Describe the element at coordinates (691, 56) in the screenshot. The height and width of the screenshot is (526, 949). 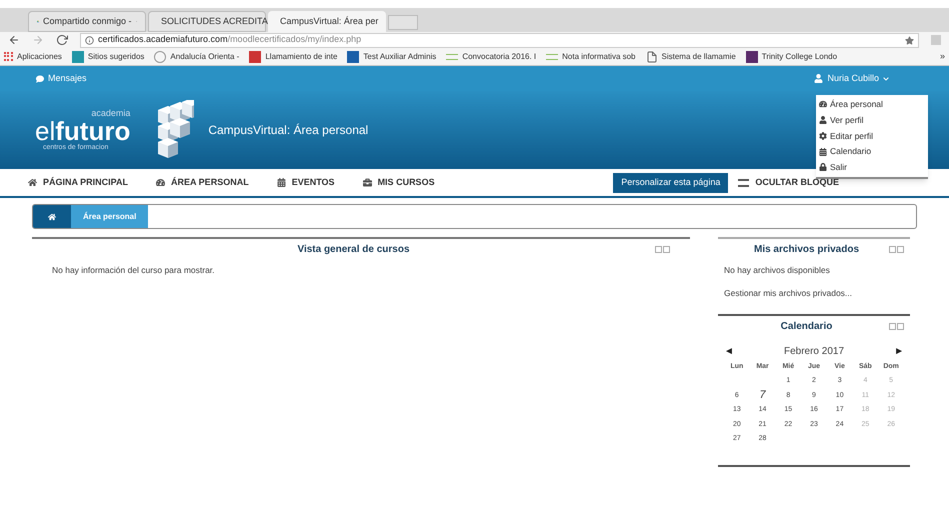
I see `bookmark: Sistema de llamamie` at that location.